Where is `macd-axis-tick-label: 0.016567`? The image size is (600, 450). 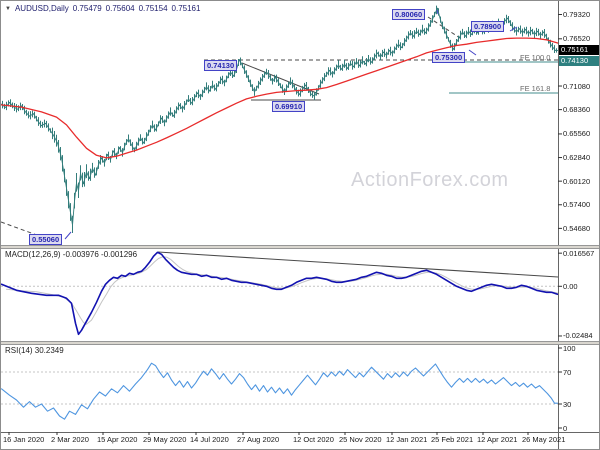
macd-axis-tick-label: 0.016567 is located at coordinates (579, 253).